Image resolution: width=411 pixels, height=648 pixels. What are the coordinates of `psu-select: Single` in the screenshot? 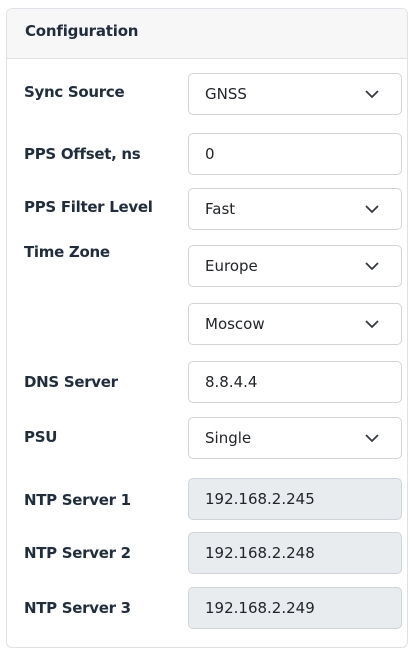 It's located at (295, 438).